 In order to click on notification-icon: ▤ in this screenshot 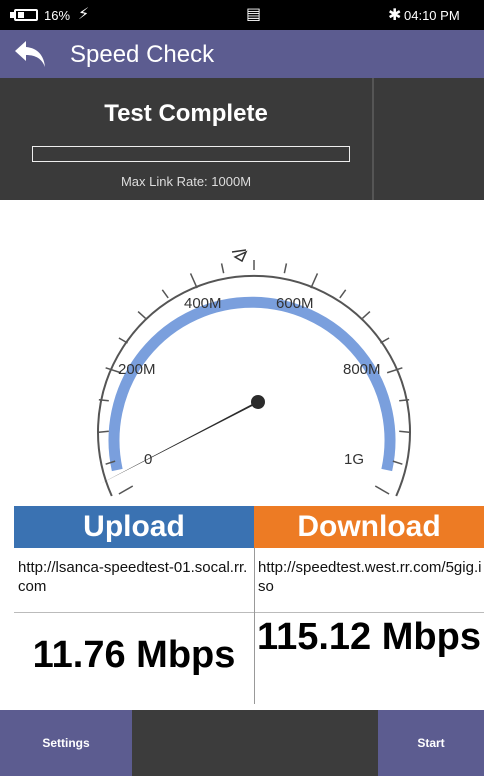, I will do `click(253, 14)`.